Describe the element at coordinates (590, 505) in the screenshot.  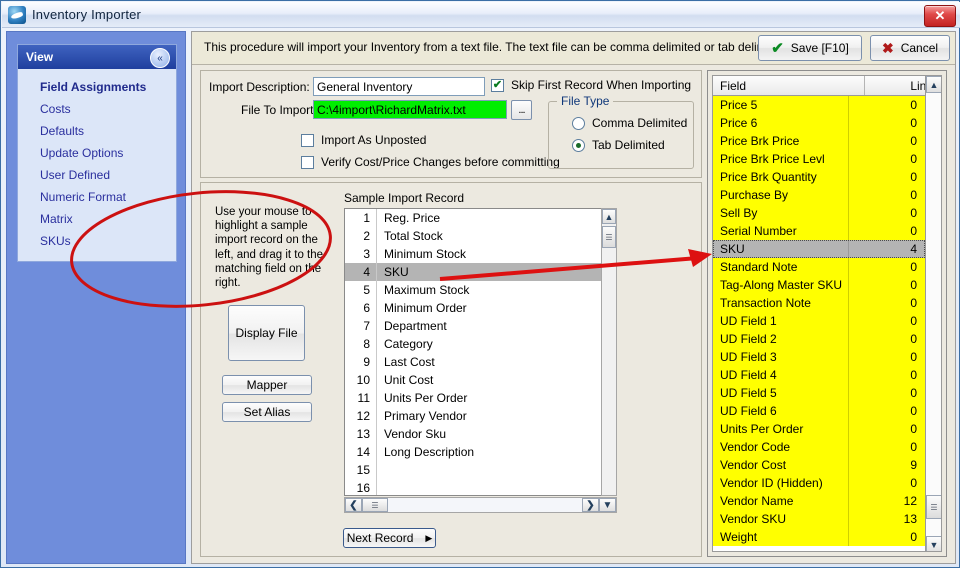
I see `scroll-right-icon: ❯` at that location.